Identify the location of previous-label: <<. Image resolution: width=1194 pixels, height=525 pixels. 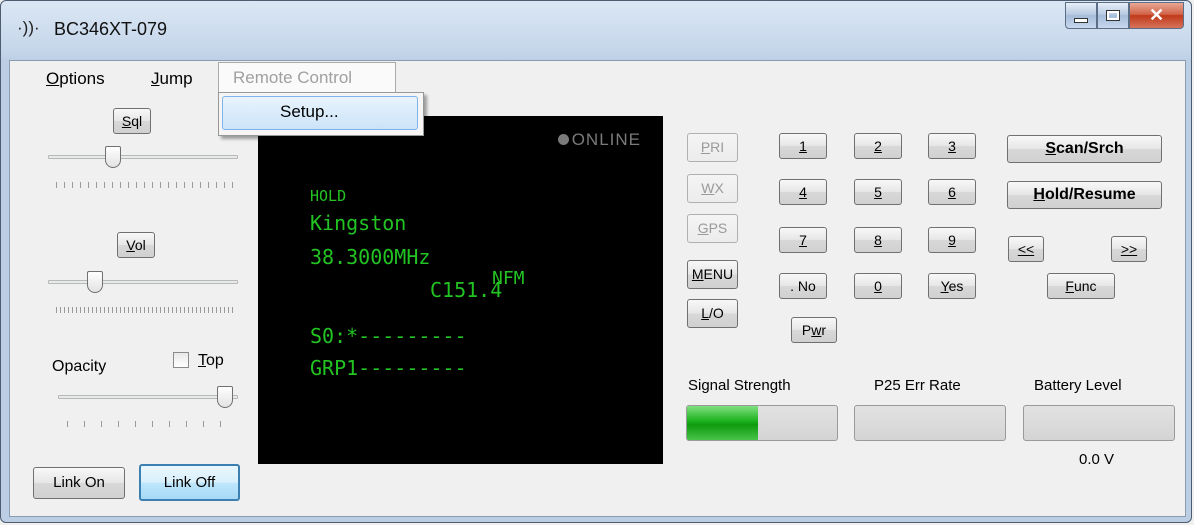
(1026, 249).